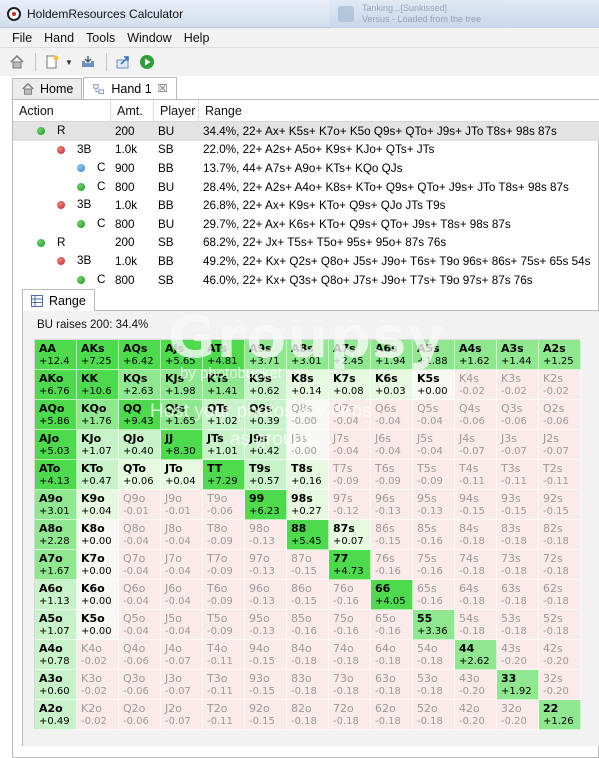 This screenshot has height=758, width=599. Describe the element at coordinates (98, 475) in the screenshot. I see `hand-cell: KTo +0.47` at that location.